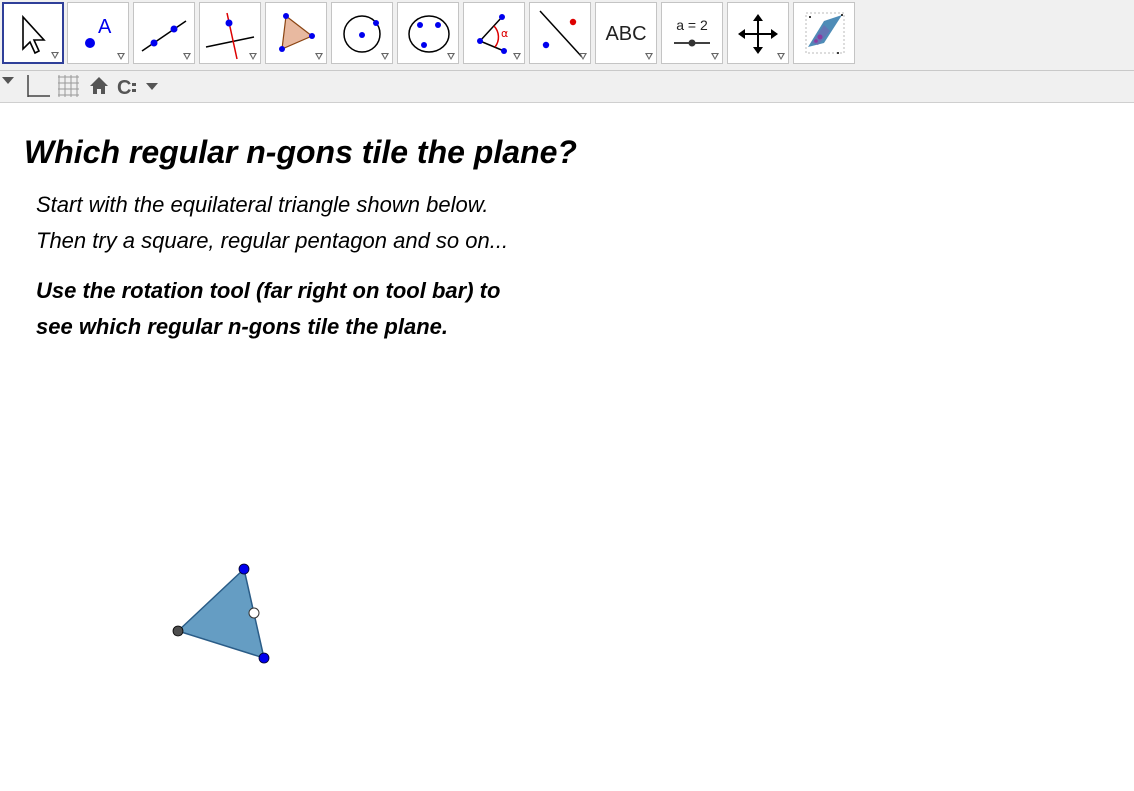 The height and width of the screenshot is (791, 1134). I want to click on triangle-figure, so click(221, 613).